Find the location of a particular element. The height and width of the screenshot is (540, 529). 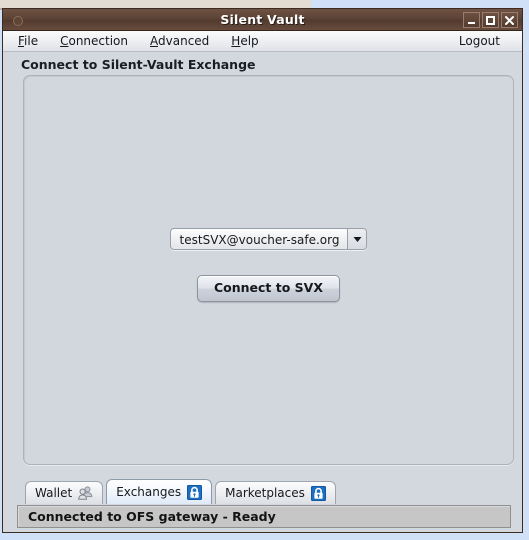

connect-form: testSVX@voucher-safe.org Connect to SVX is located at coordinates (268, 265).